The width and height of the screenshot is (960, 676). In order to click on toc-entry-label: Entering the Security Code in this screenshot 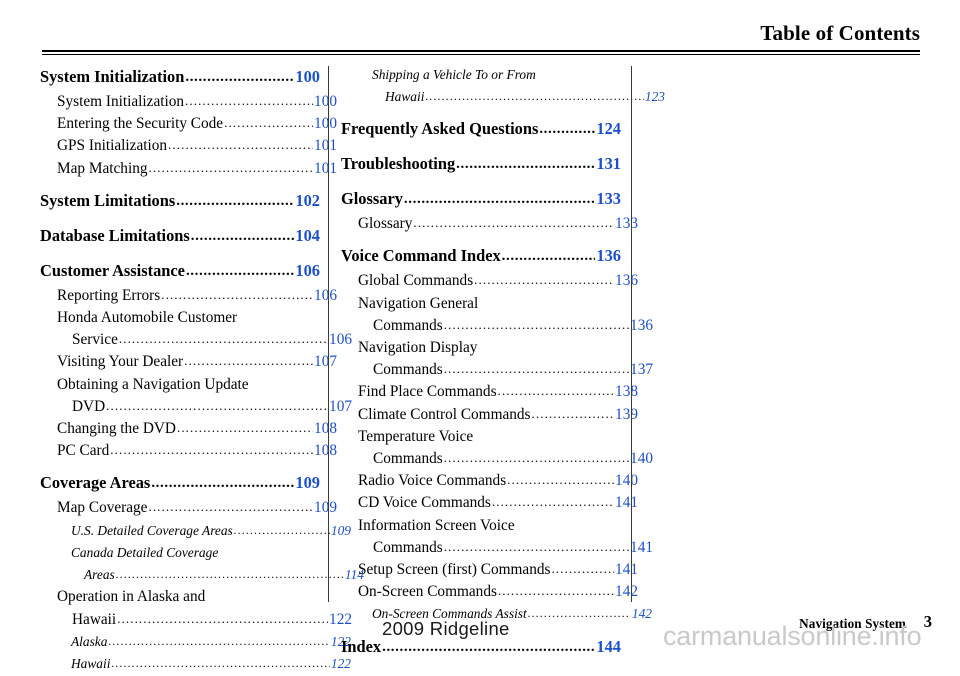, I will do `click(140, 124)`.